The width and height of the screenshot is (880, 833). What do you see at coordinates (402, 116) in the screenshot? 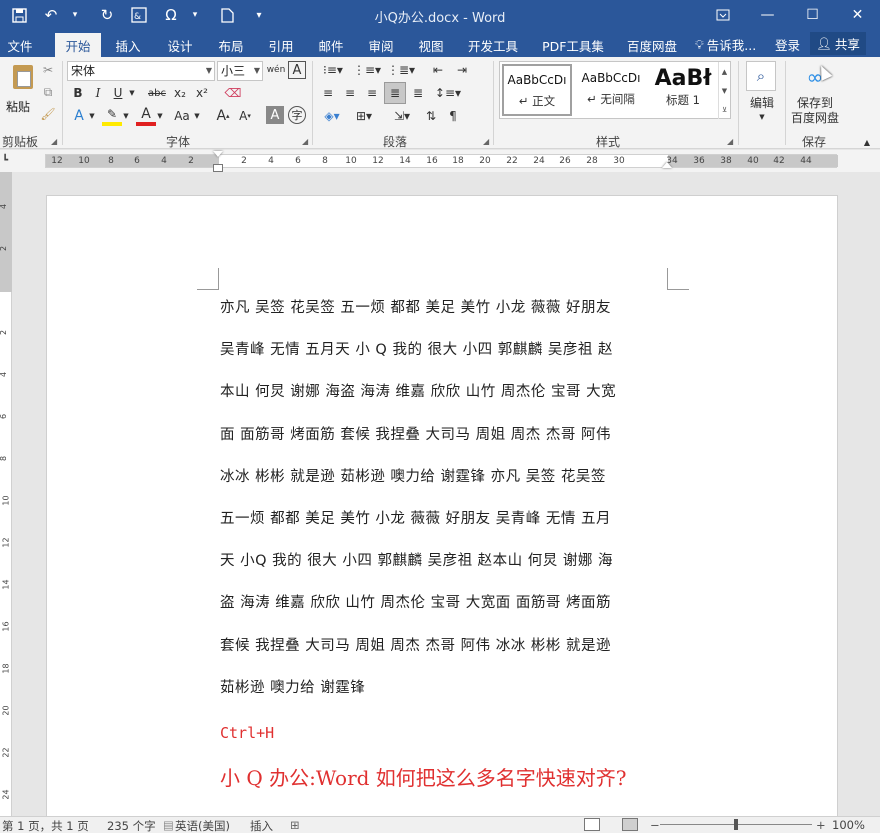
I see `chinese-layout-icon: ⇲▾` at bounding box center [402, 116].